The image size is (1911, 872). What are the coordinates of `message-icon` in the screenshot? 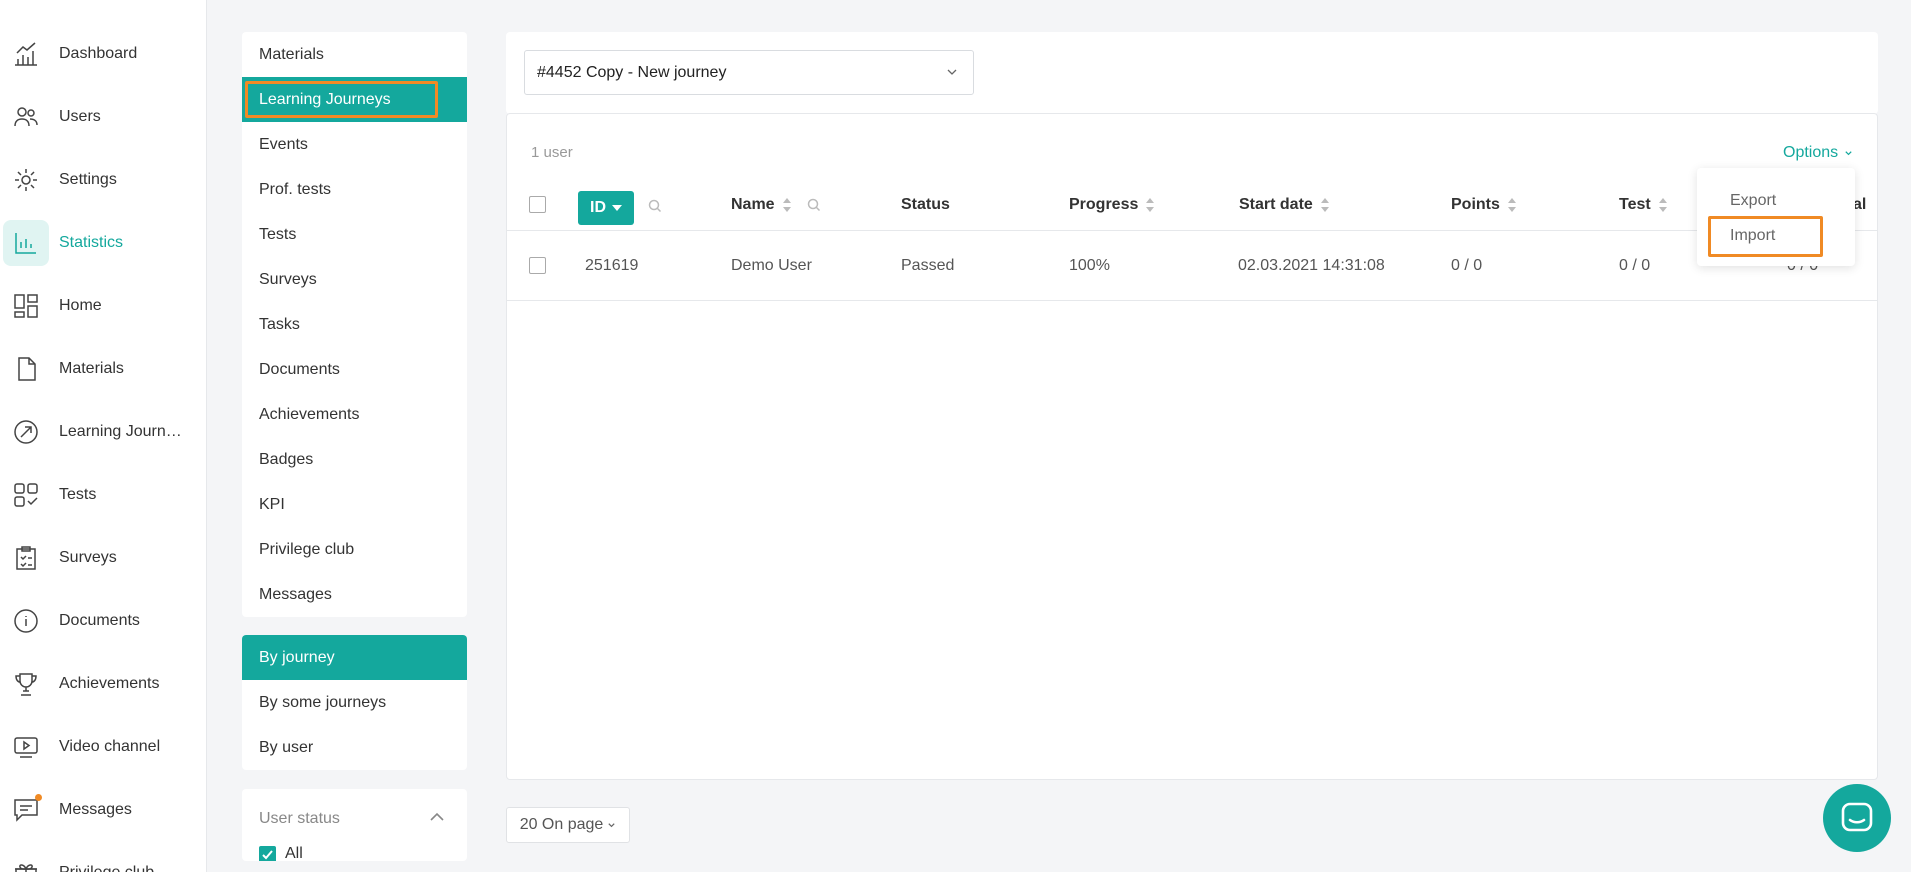 It's located at (27, 809).